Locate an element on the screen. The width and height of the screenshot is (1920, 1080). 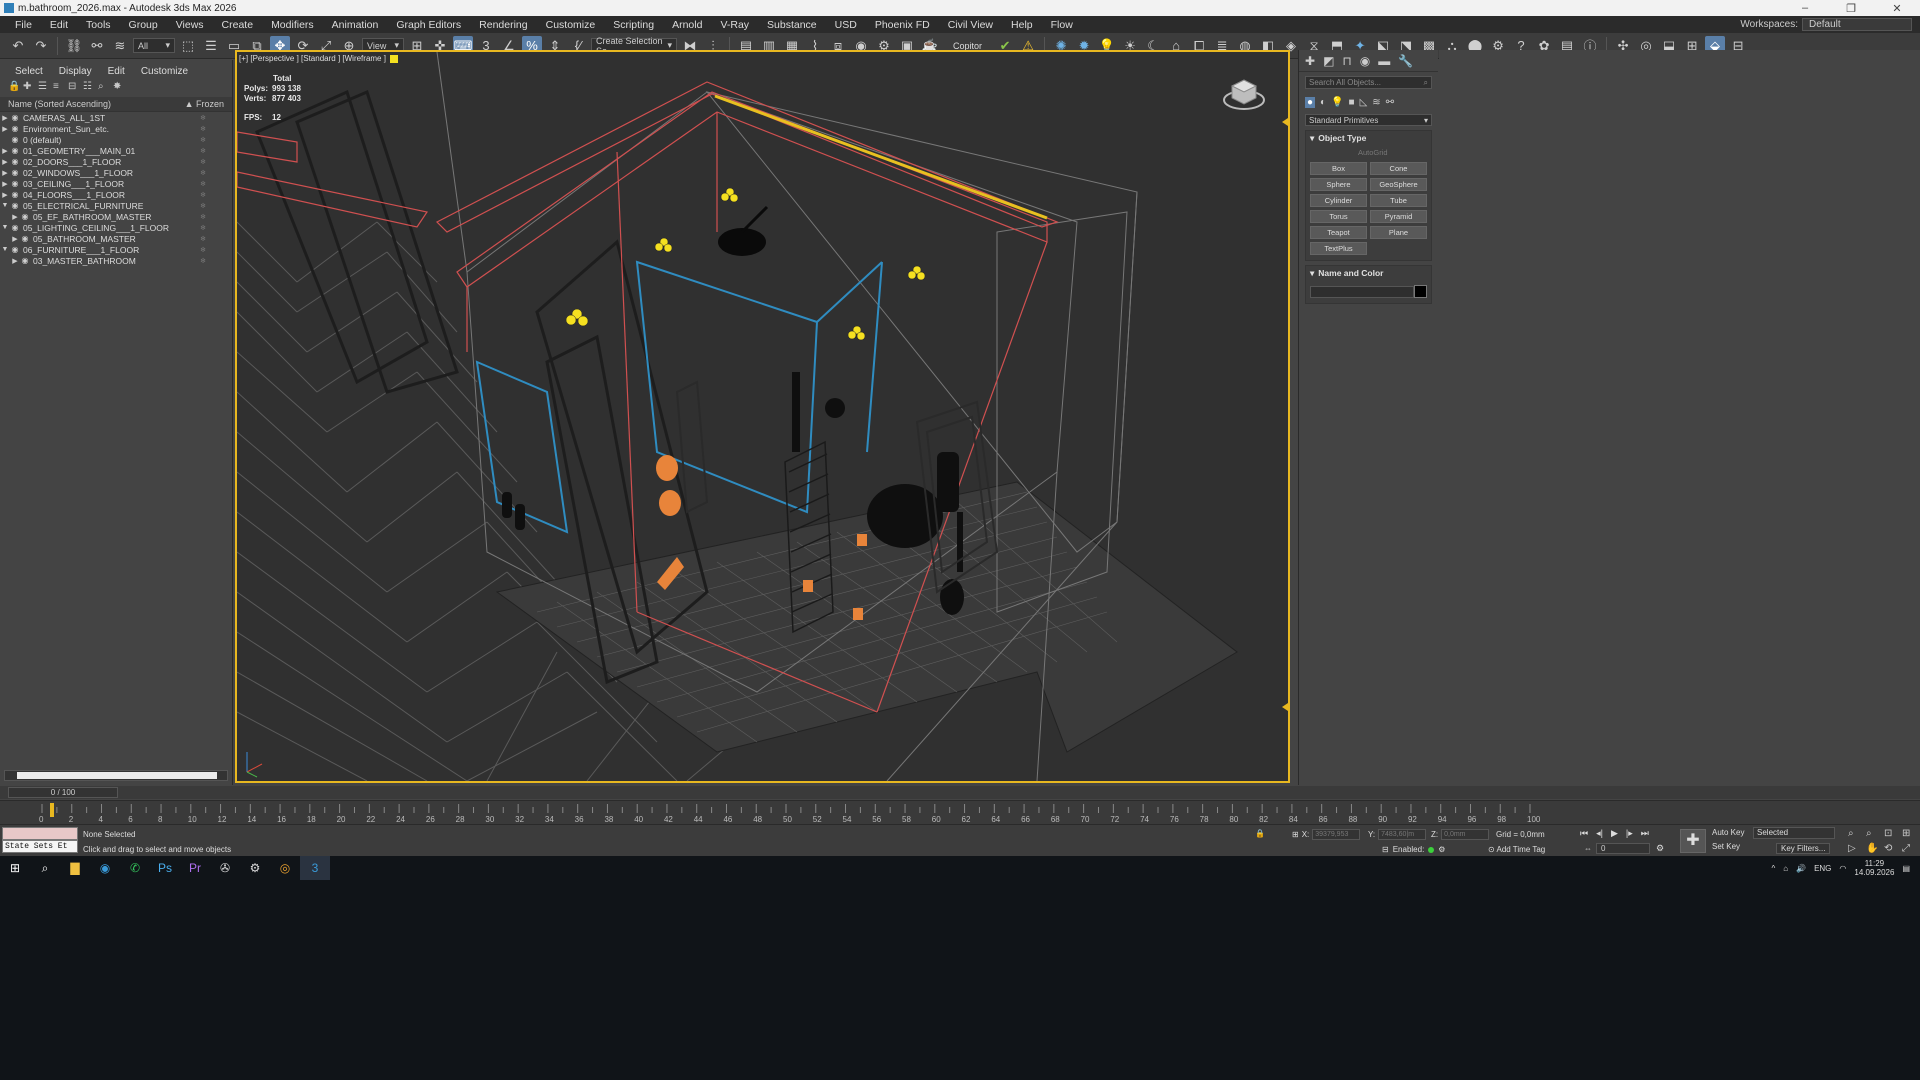
display-tab-icon: ▬ is located at coordinates (1384, 61).